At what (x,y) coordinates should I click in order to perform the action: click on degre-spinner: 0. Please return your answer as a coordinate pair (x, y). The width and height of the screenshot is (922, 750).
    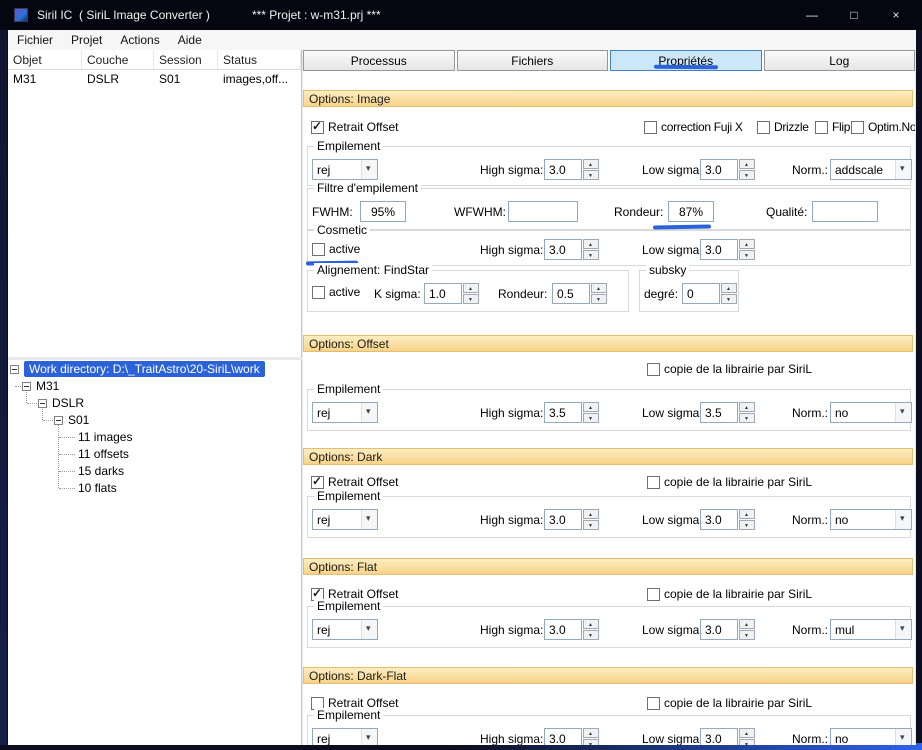
    Looking at the image, I should click on (709, 293).